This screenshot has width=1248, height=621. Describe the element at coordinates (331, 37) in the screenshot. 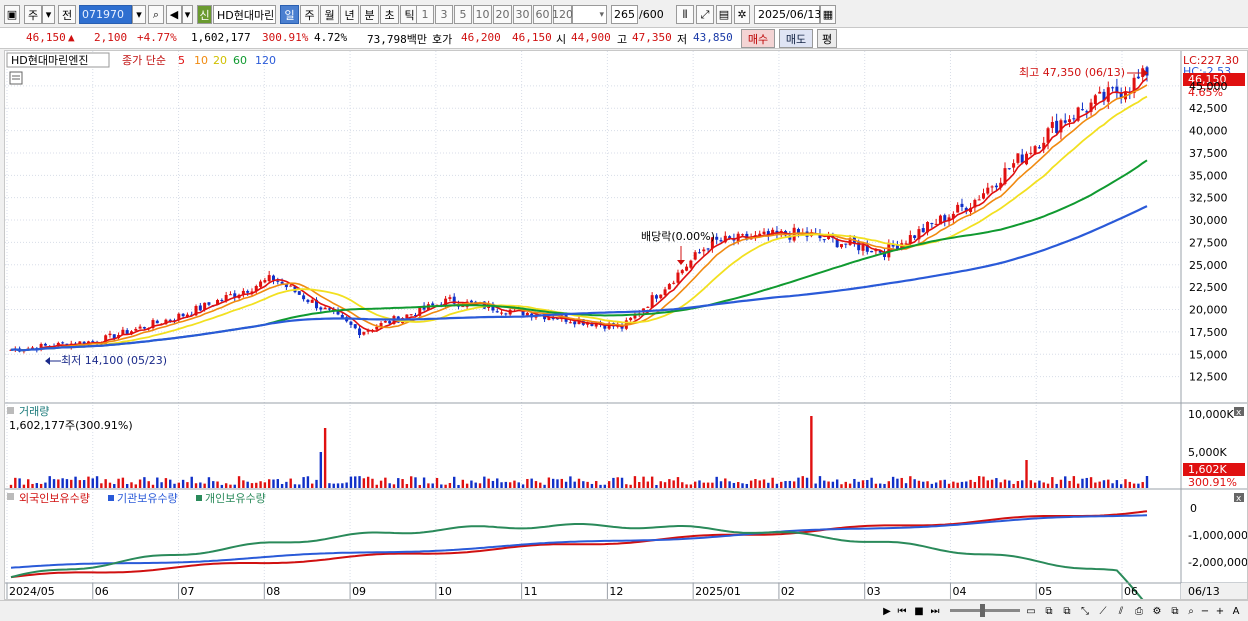

I see `turnover-rate: 4.72%` at that location.